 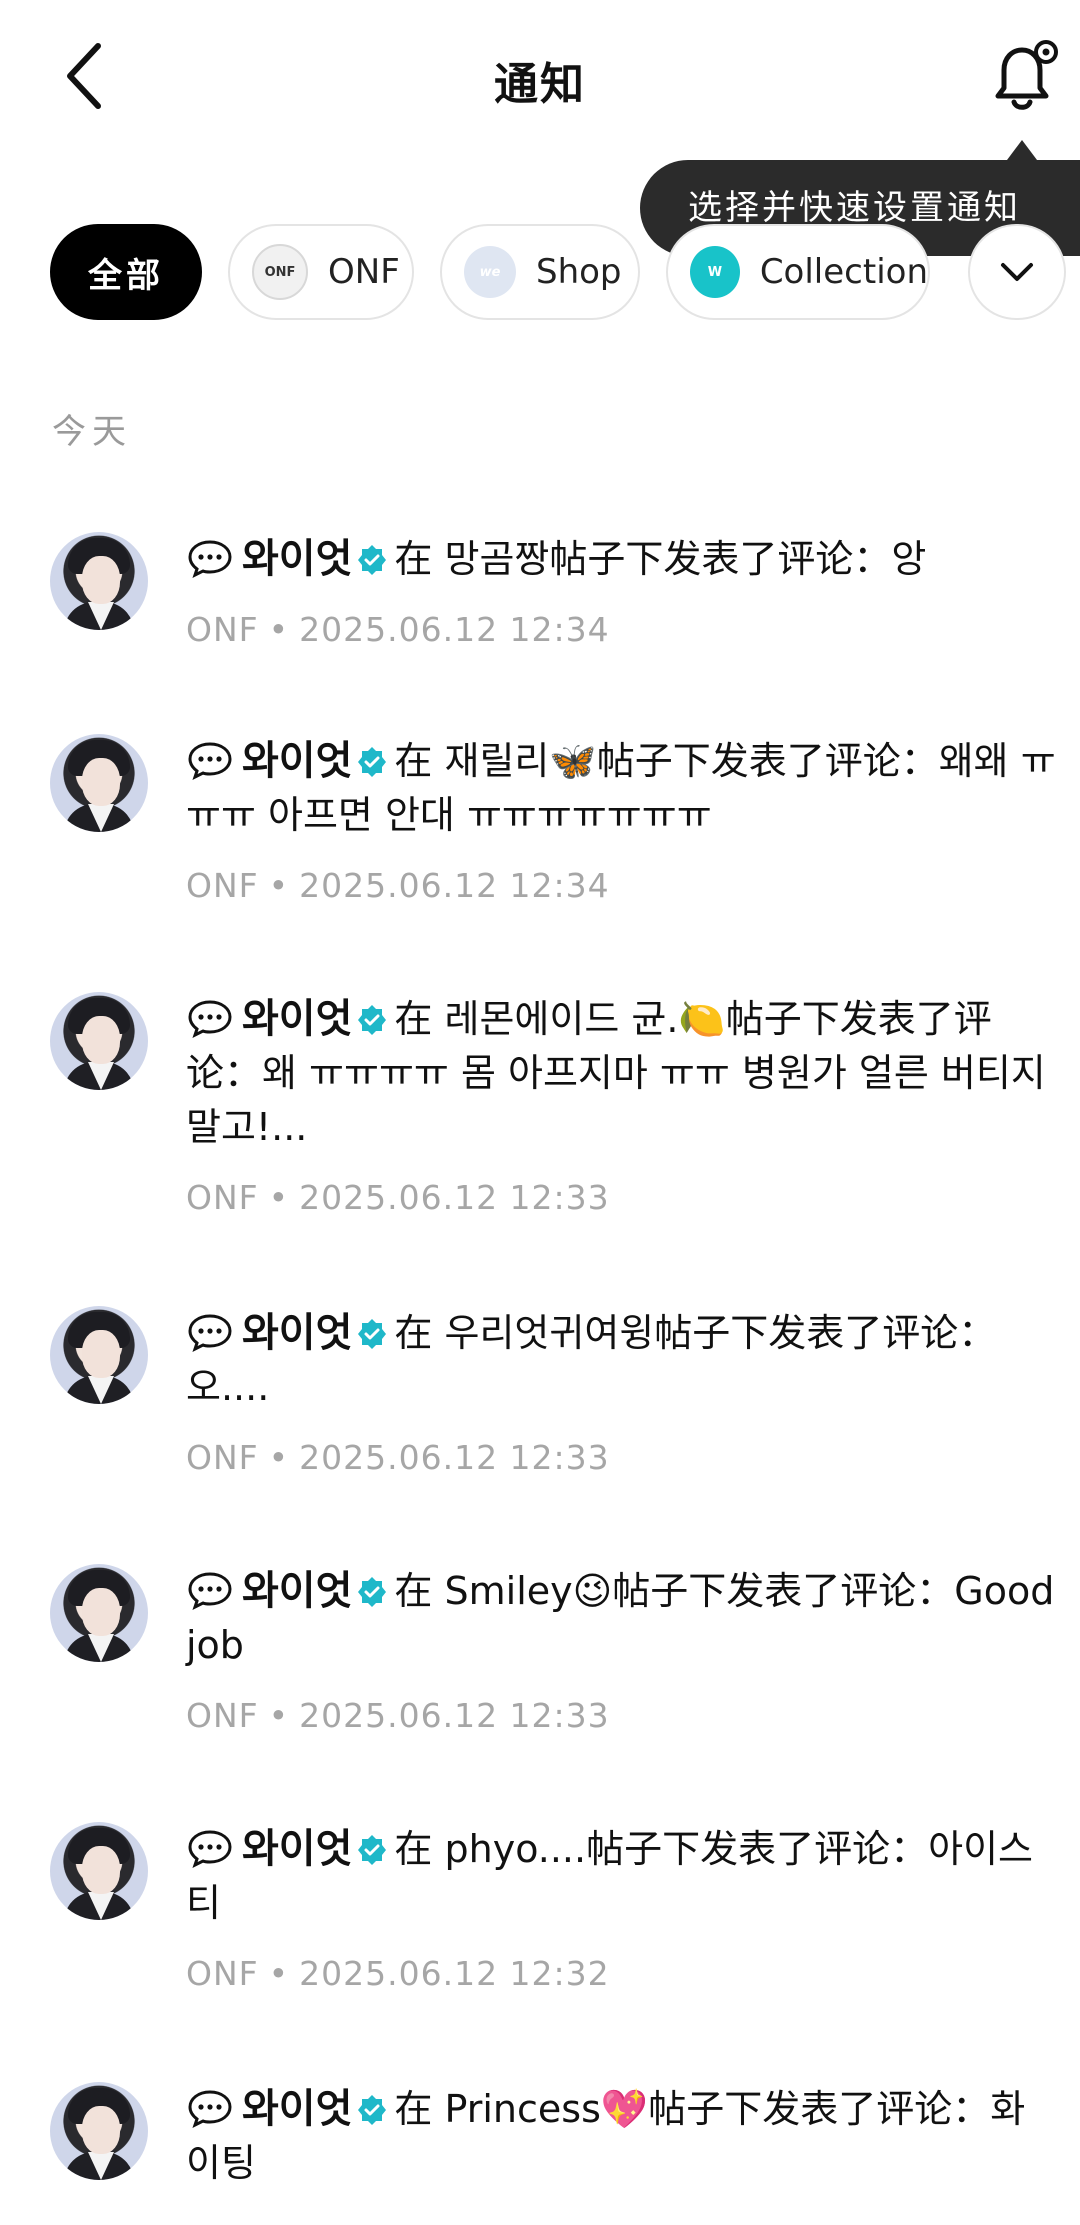 I want to click on filter-chip-label: ONF, so click(x=364, y=272).